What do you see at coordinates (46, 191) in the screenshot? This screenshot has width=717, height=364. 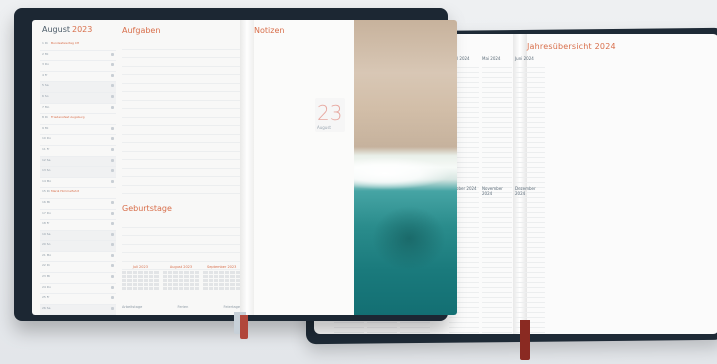 I see `day-number: 15 Di` at bounding box center [46, 191].